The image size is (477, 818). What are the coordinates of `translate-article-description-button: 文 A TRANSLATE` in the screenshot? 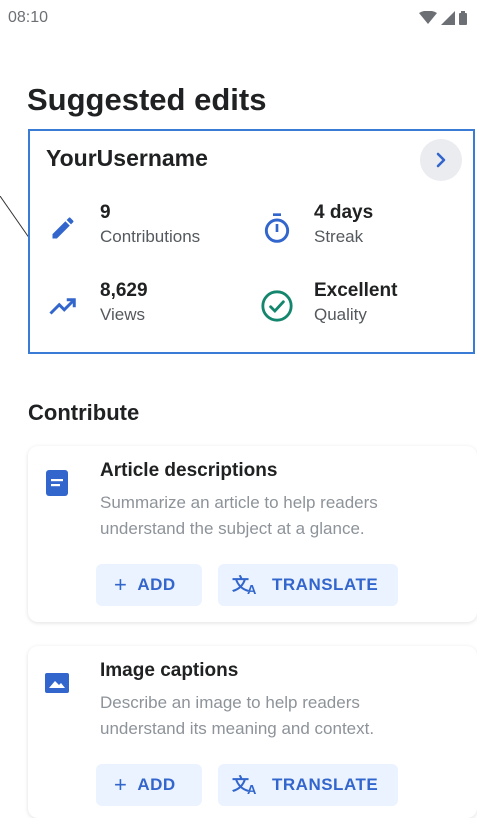 It's located at (308, 585).